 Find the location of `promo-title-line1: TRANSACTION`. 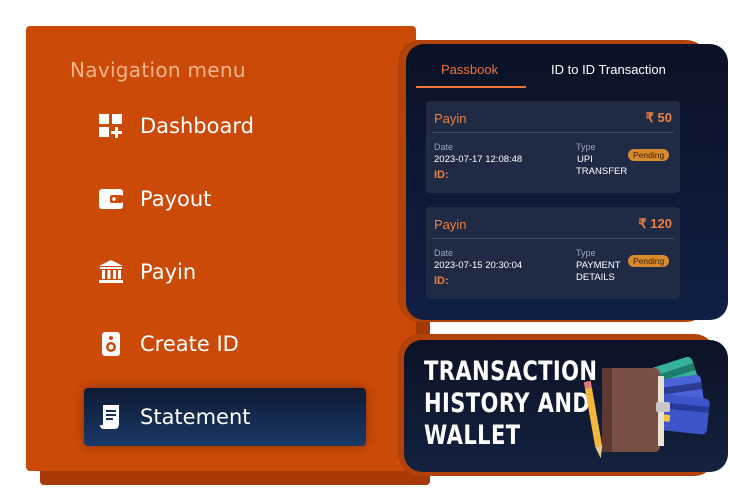

promo-title-line1: TRANSACTION is located at coordinates (511, 371).